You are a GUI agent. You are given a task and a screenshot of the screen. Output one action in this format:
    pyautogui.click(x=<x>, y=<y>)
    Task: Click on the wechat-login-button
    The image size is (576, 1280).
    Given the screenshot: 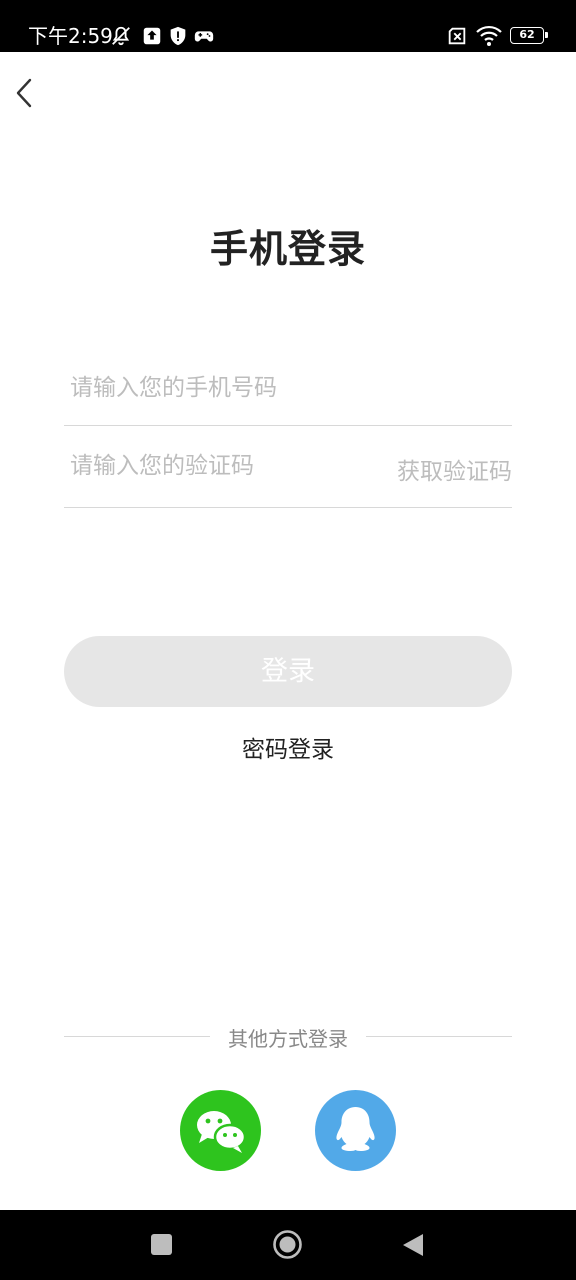 What is the action you would take?
    pyautogui.click(x=220, y=1130)
    